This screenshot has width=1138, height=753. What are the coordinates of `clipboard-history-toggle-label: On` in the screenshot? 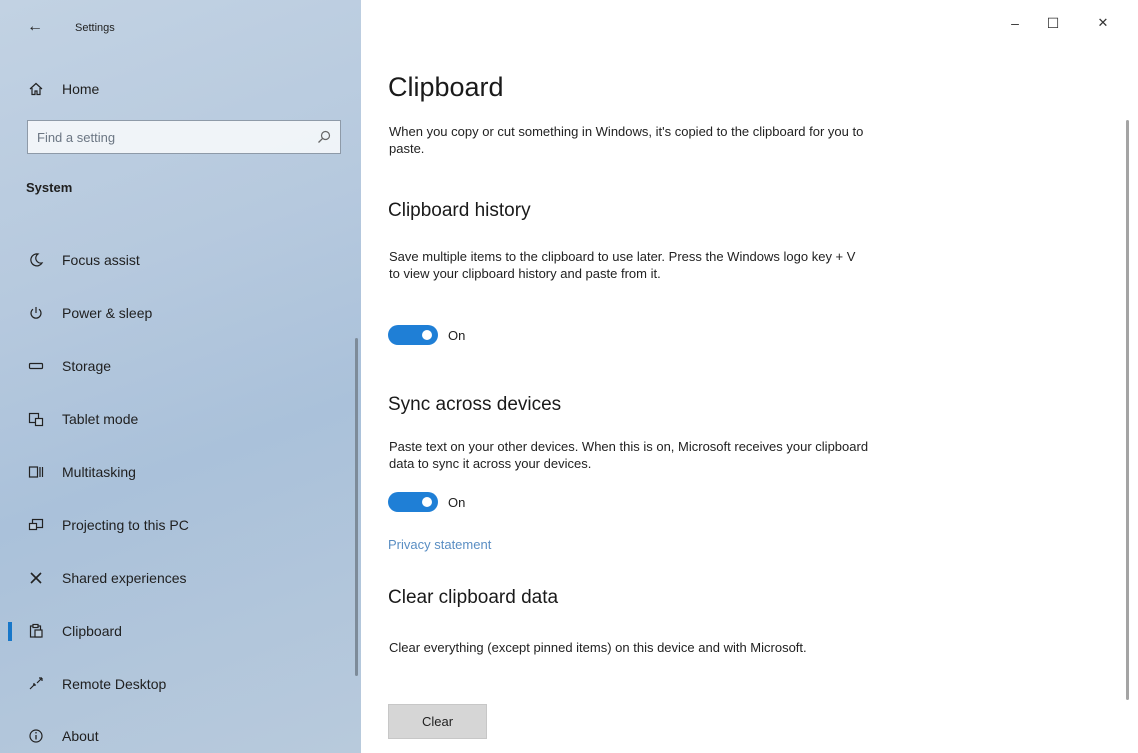 It's located at (457, 335).